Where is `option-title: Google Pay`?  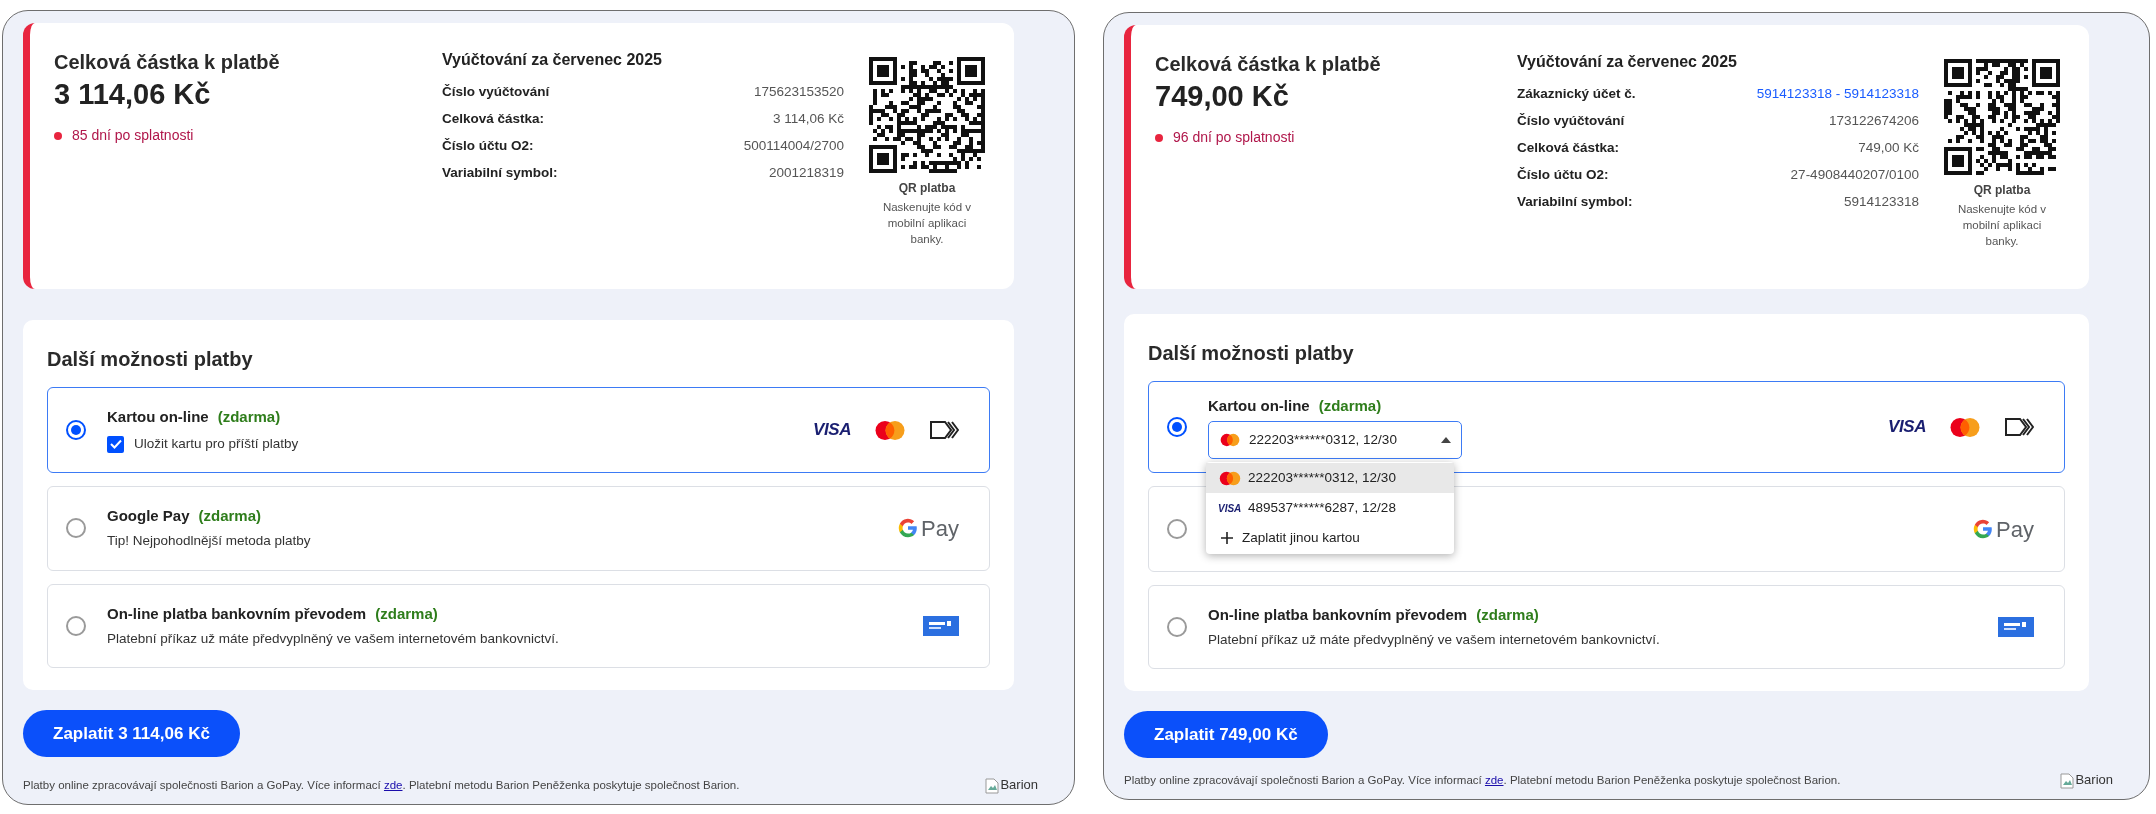
option-title: Google Pay is located at coordinates (148, 516).